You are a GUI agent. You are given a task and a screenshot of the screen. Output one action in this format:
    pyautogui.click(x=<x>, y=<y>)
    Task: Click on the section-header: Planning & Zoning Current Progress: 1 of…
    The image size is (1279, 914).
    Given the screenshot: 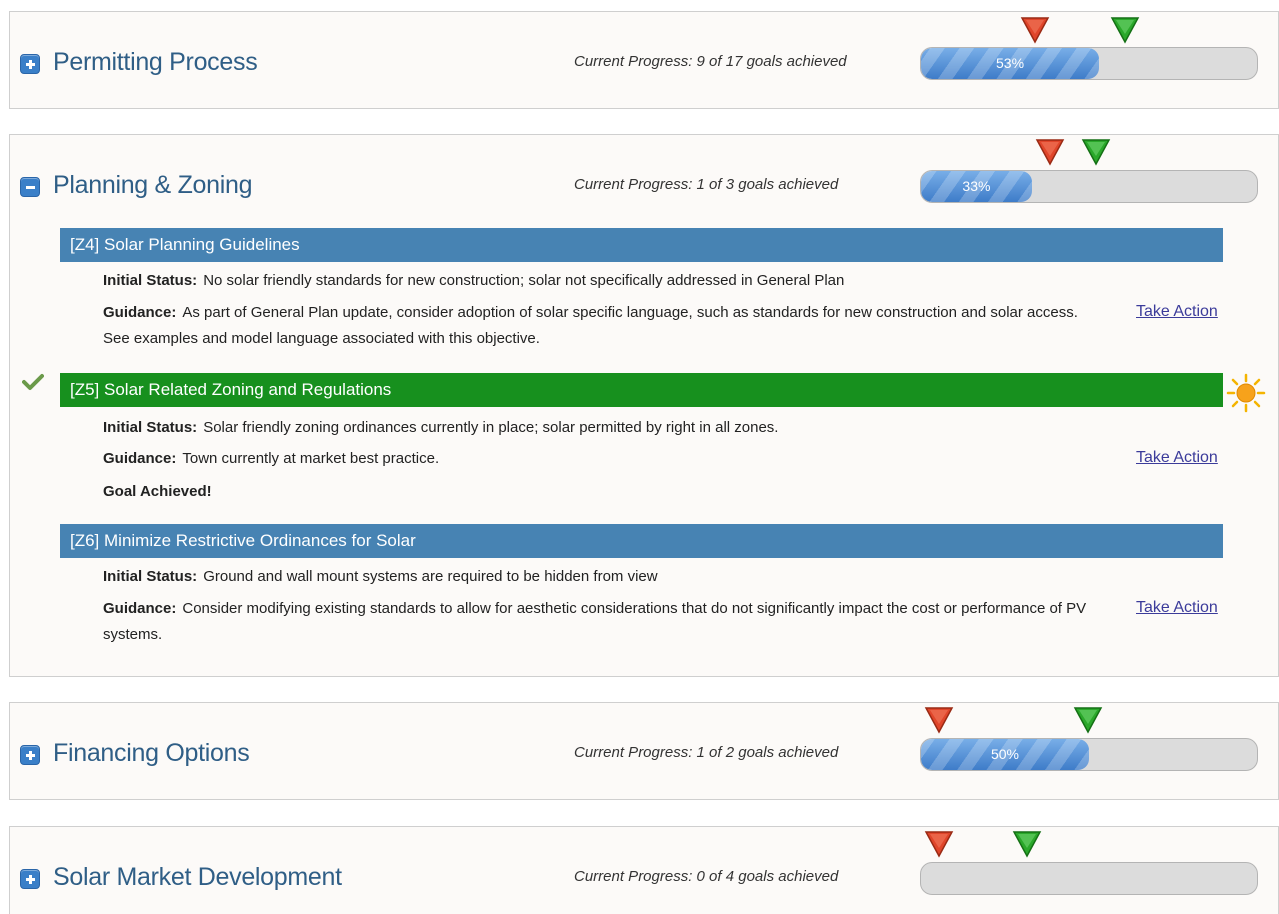 What is the action you would take?
    pyautogui.click(x=644, y=184)
    